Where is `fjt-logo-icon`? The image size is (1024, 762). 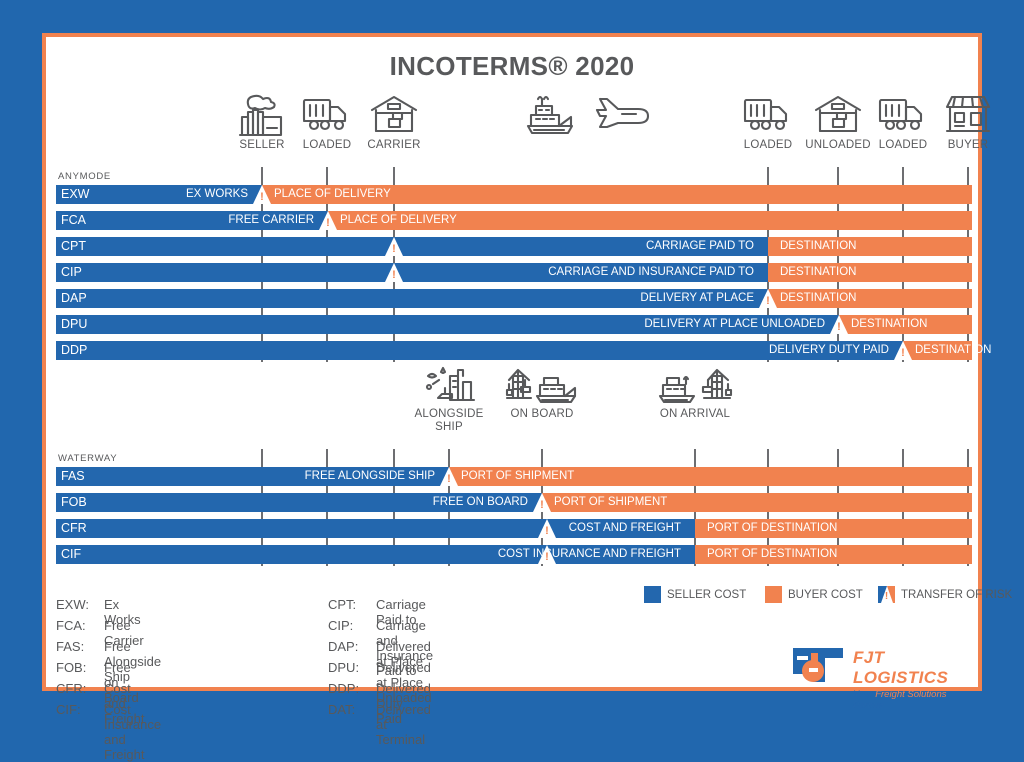
fjt-logo-icon is located at coordinates (818, 665).